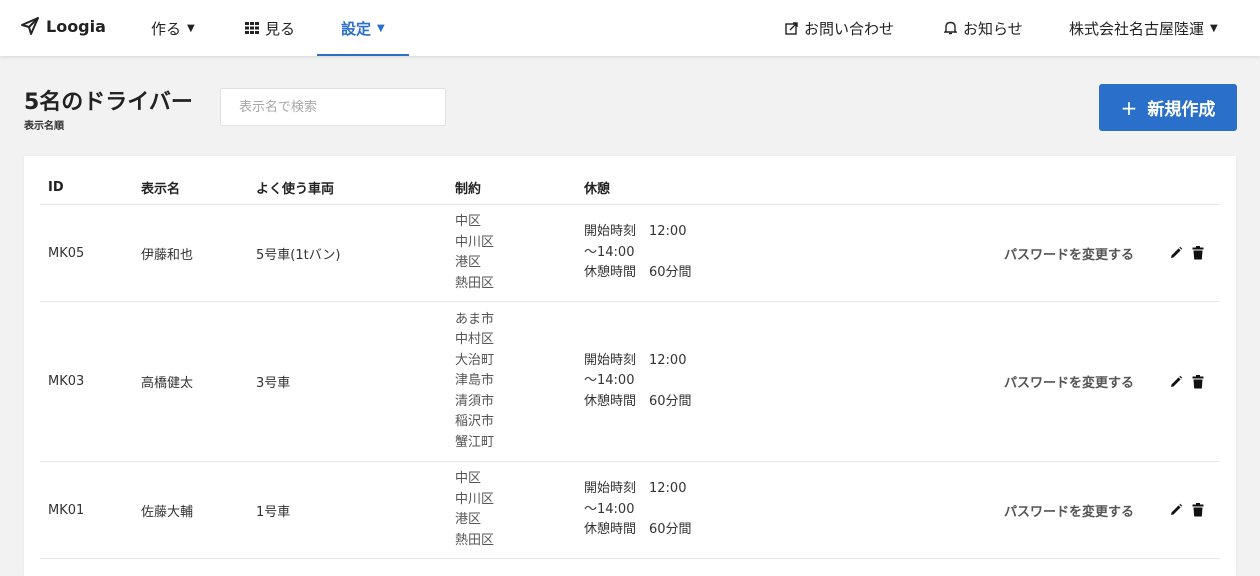 The height and width of the screenshot is (576, 1260). Describe the element at coordinates (190, 510) in the screenshot. I see `cell-name: 佐藤大輔` at that location.